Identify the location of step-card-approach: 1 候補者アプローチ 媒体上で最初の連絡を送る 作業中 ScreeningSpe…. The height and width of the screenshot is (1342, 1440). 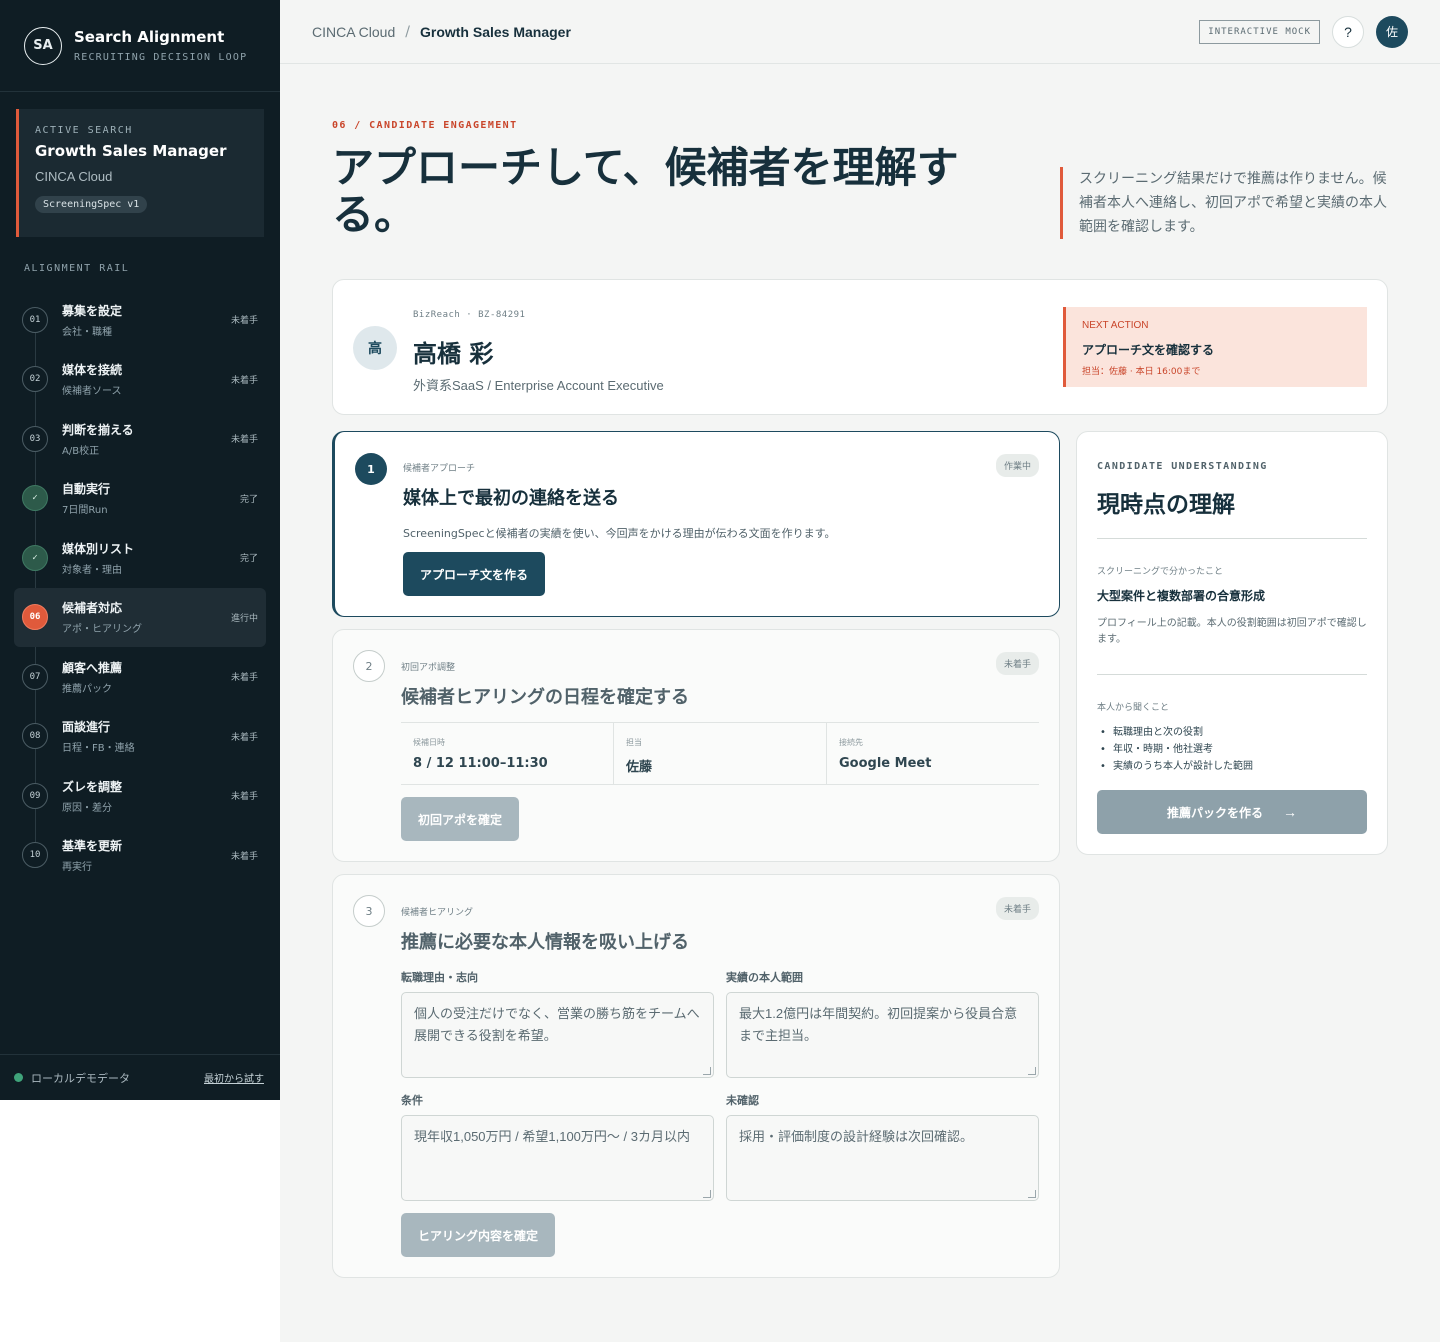
(696, 524).